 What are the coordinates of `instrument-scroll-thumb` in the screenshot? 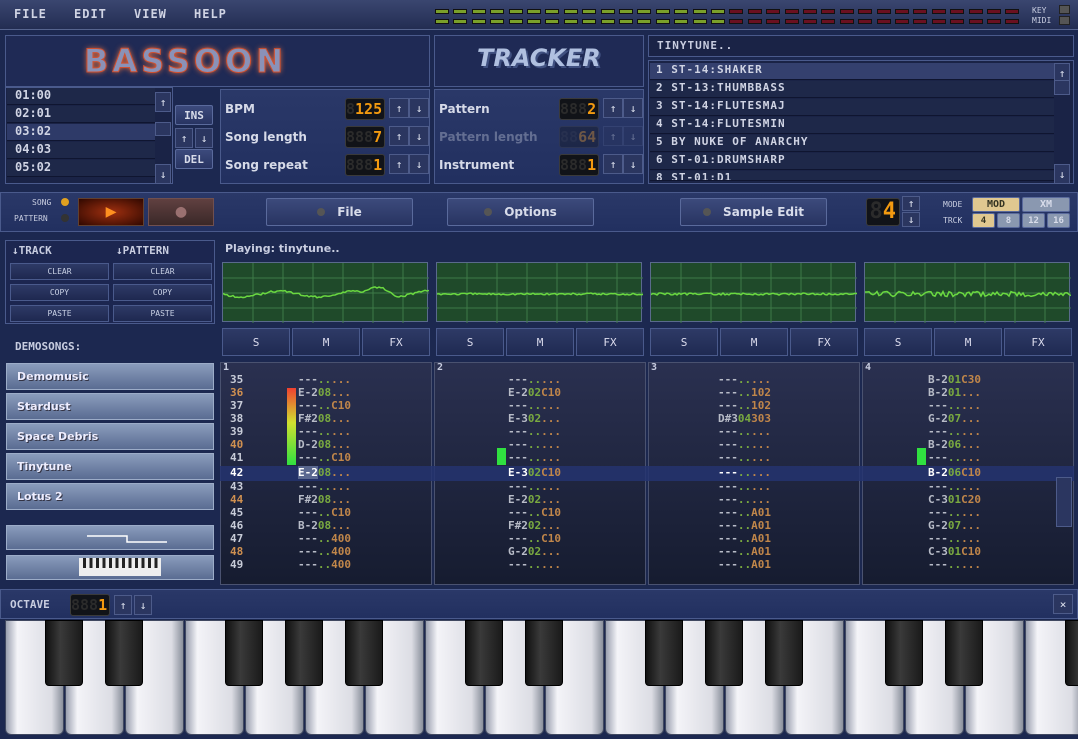 It's located at (1062, 87).